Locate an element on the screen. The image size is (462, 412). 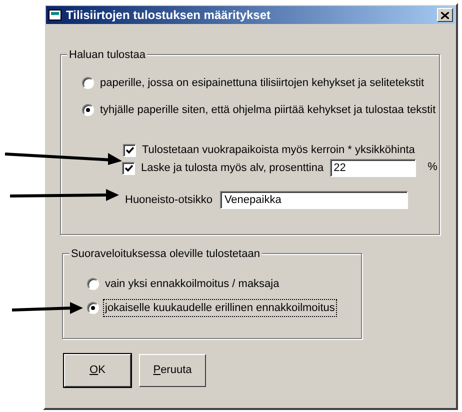
window-icon is located at coordinates (55, 15).